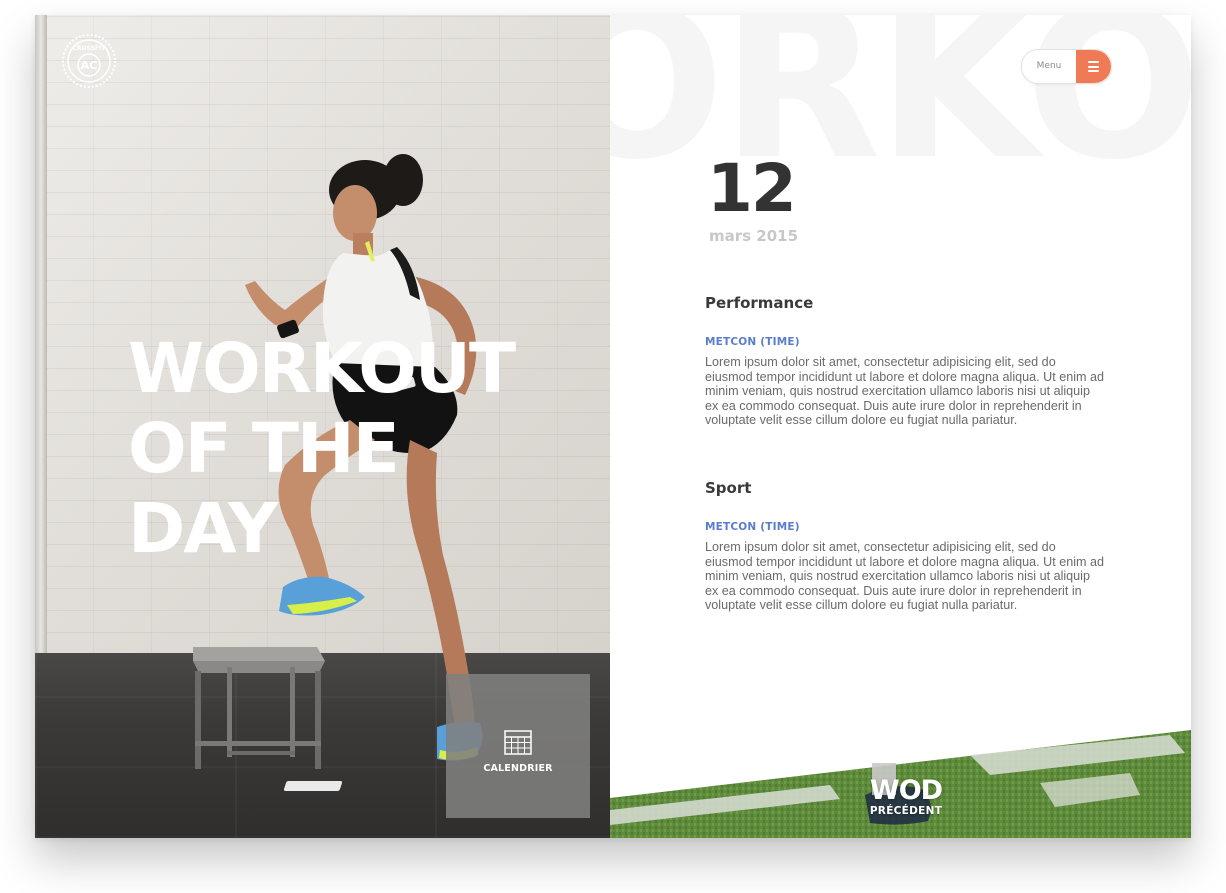 This screenshot has width=1226, height=893. I want to click on section-subtitle-performance: METCON (TIME), so click(752, 342).